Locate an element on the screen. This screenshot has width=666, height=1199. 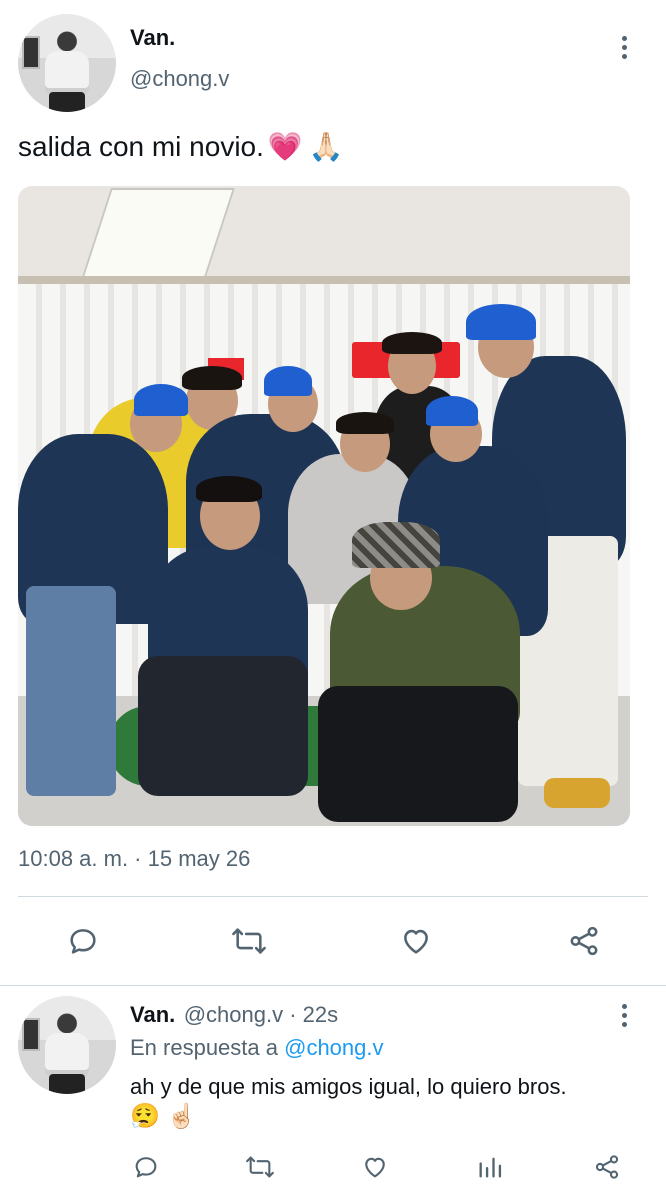
reply-author-name: Van. is located at coordinates (152, 1014).